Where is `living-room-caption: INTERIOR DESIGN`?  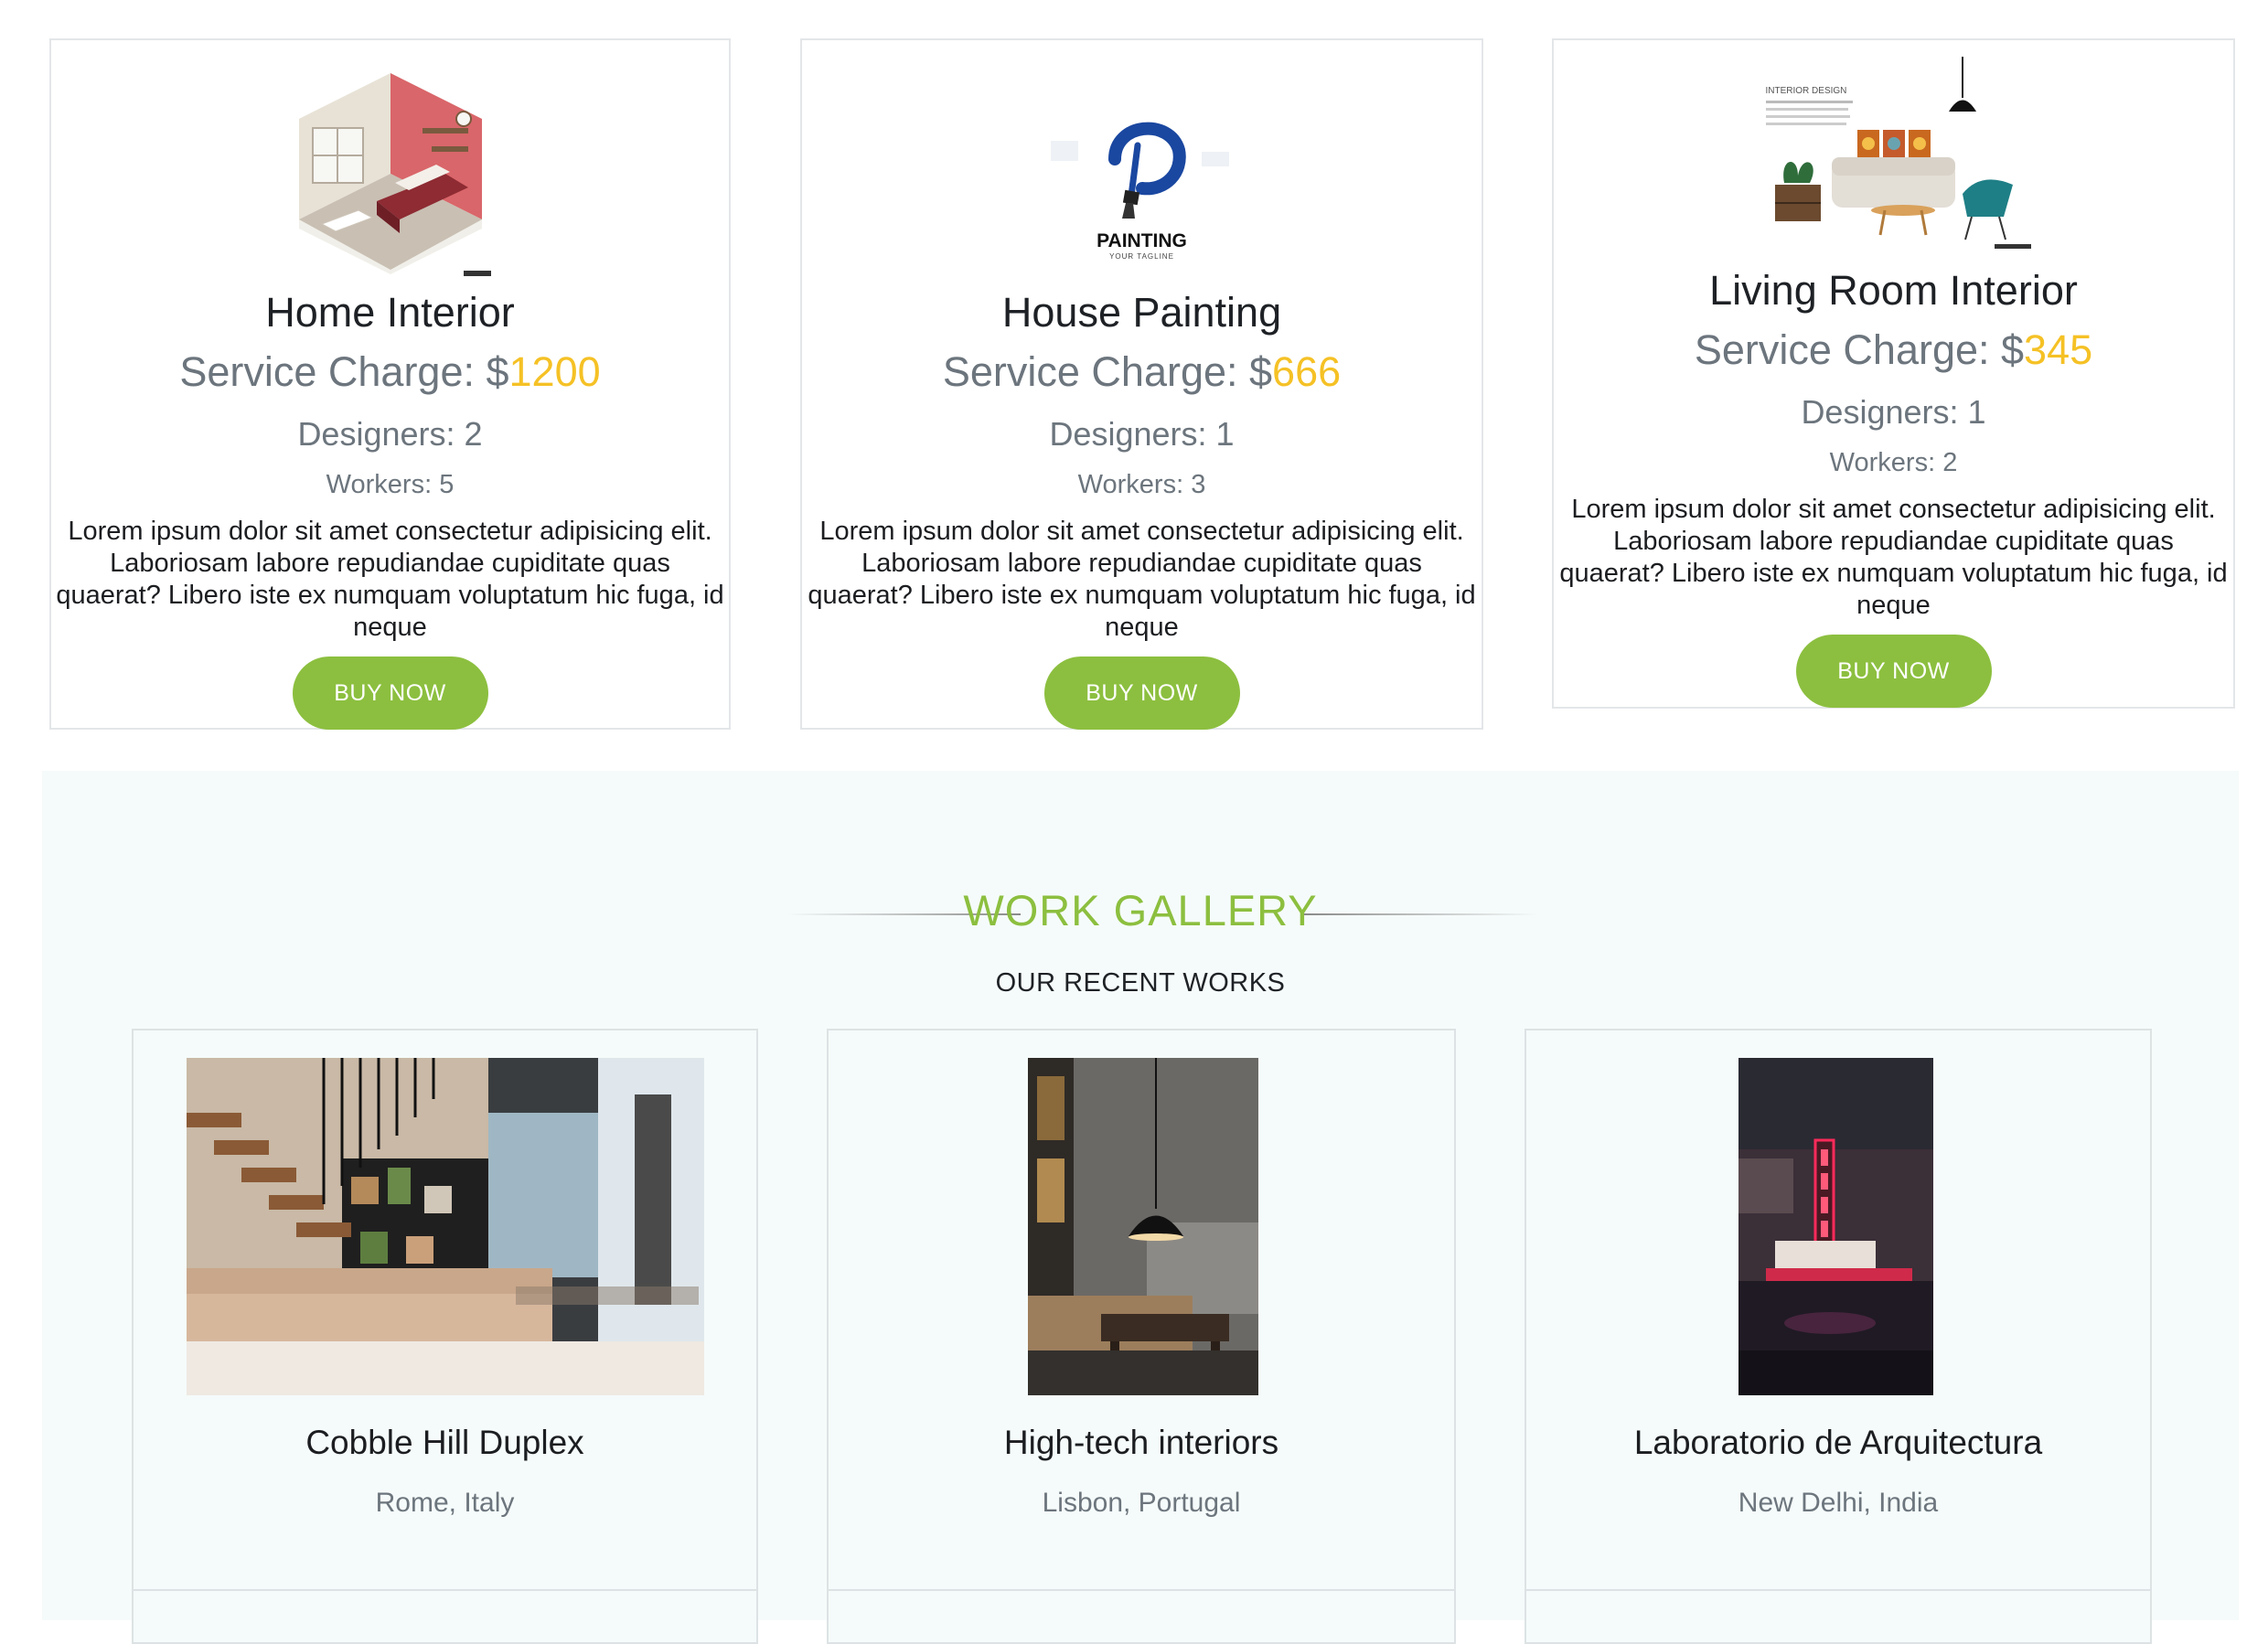 living-room-caption: INTERIOR DESIGN is located at coordinates (1806, 91).